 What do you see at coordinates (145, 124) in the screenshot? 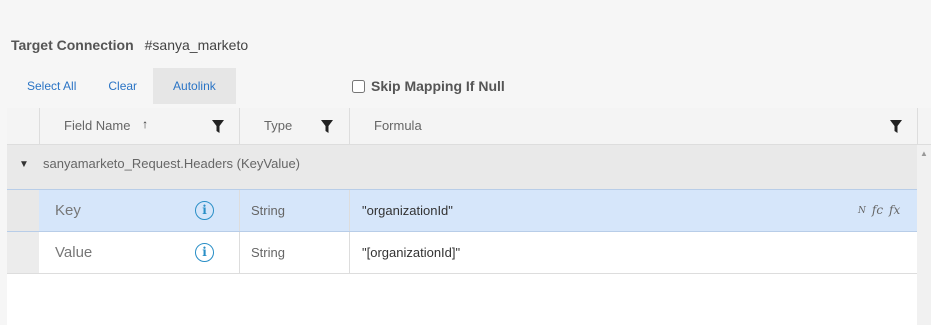
I see `sort-ascending-icon: ↑` at bounding box center [145, 124].